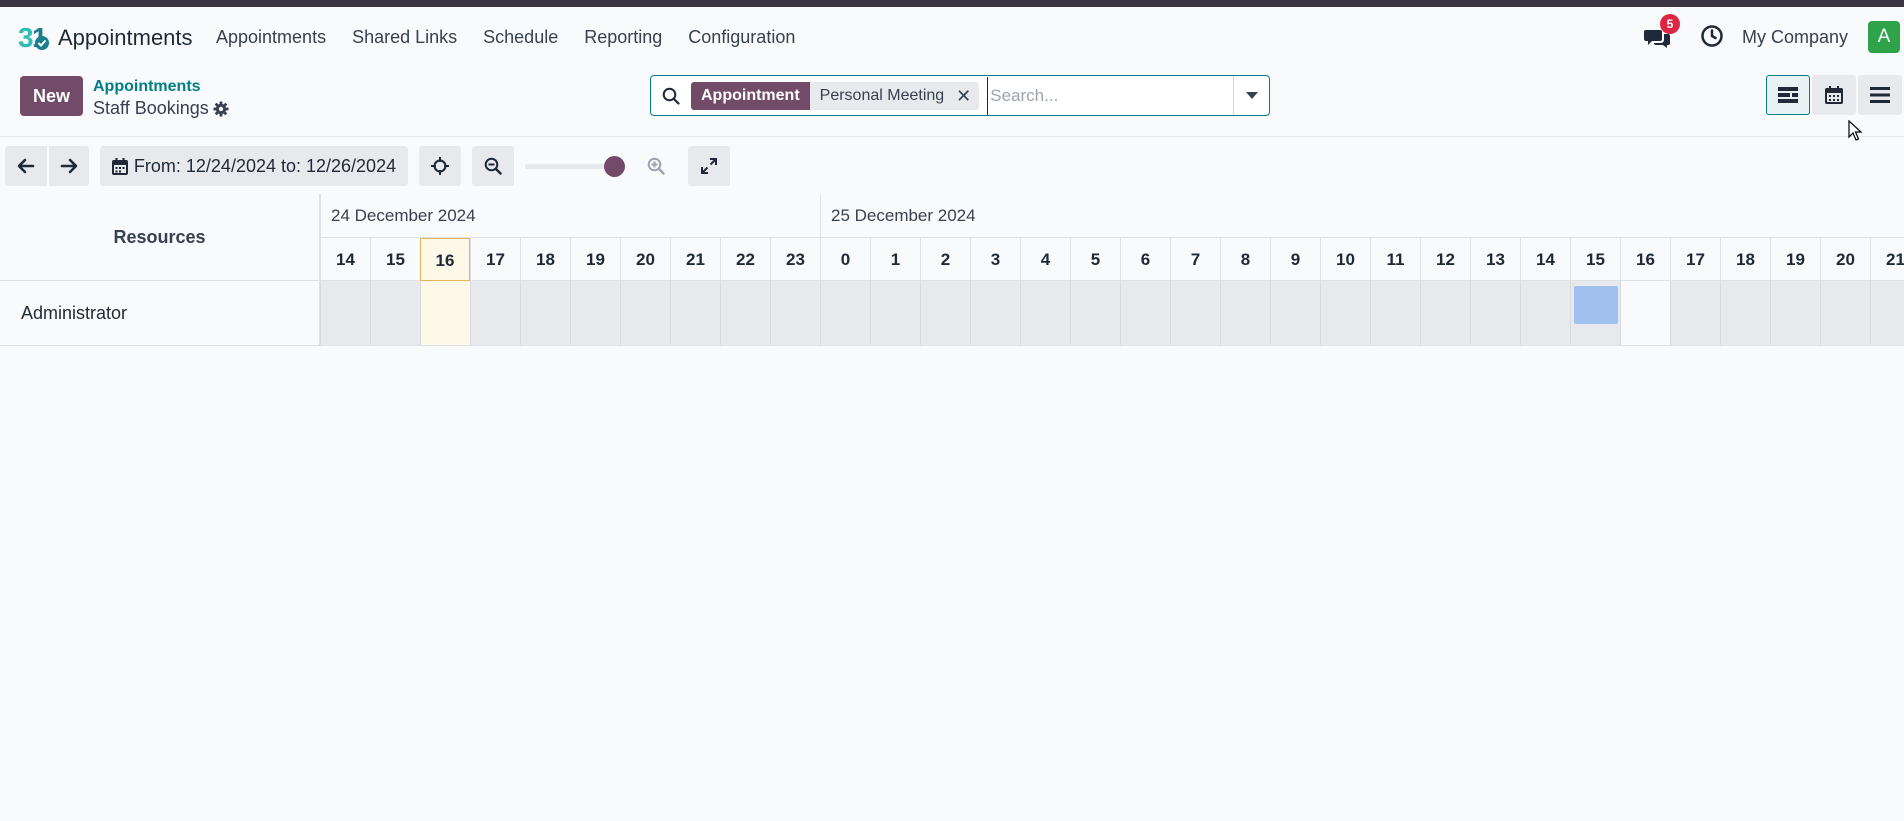  I want to click on calendar-view-button, so click(1834, 95).